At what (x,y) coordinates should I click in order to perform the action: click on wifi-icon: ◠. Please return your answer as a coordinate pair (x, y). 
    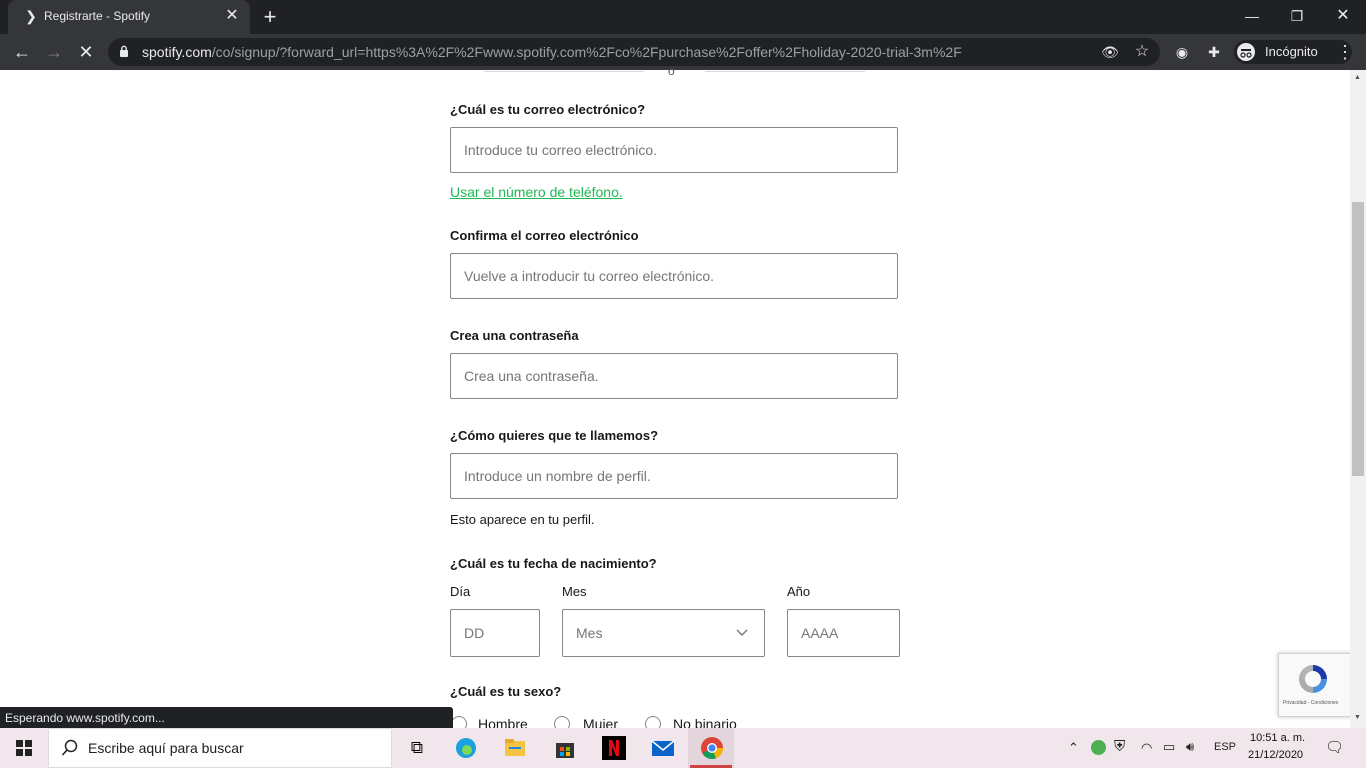
    Looking at the image, I should click on (1146, 748).